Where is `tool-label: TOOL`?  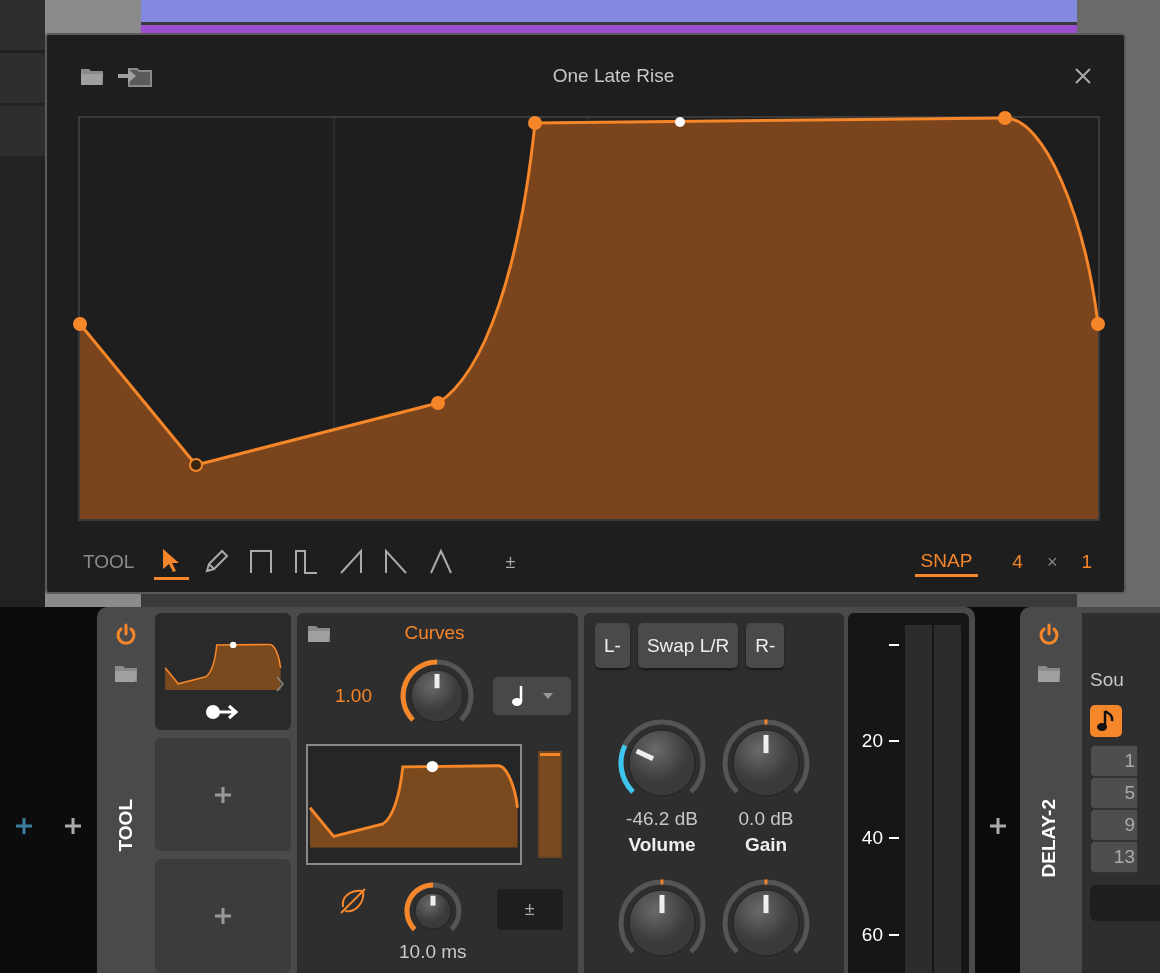
tool-label: TOOL is located at coordinates (109, 562).